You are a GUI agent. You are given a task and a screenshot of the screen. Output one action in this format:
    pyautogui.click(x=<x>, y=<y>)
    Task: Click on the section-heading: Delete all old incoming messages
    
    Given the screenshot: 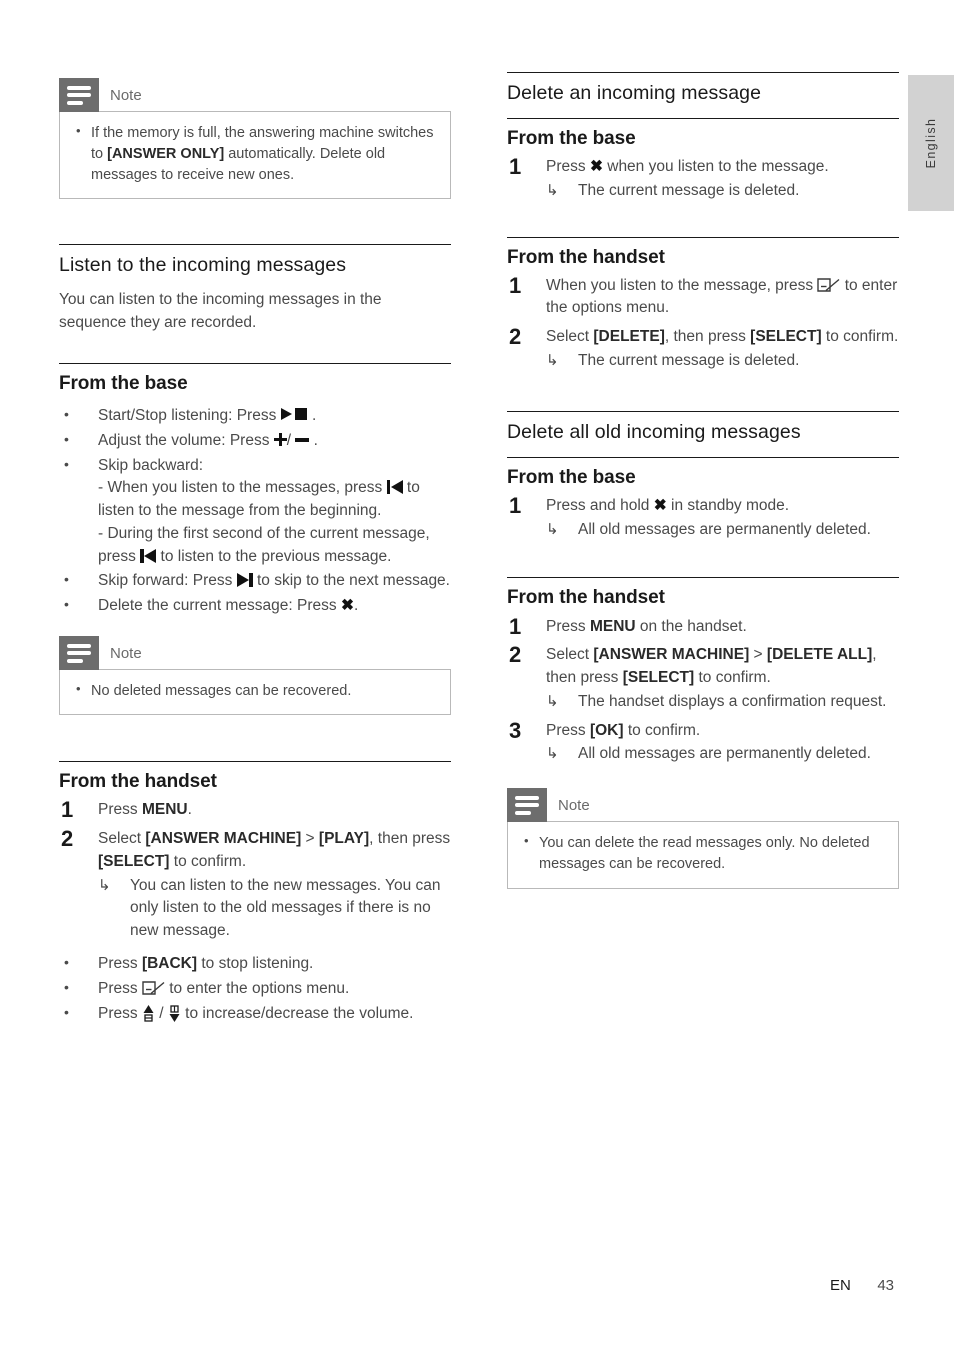 What is the action you would take?
    pyautogui.click(x=654, y=431)
    